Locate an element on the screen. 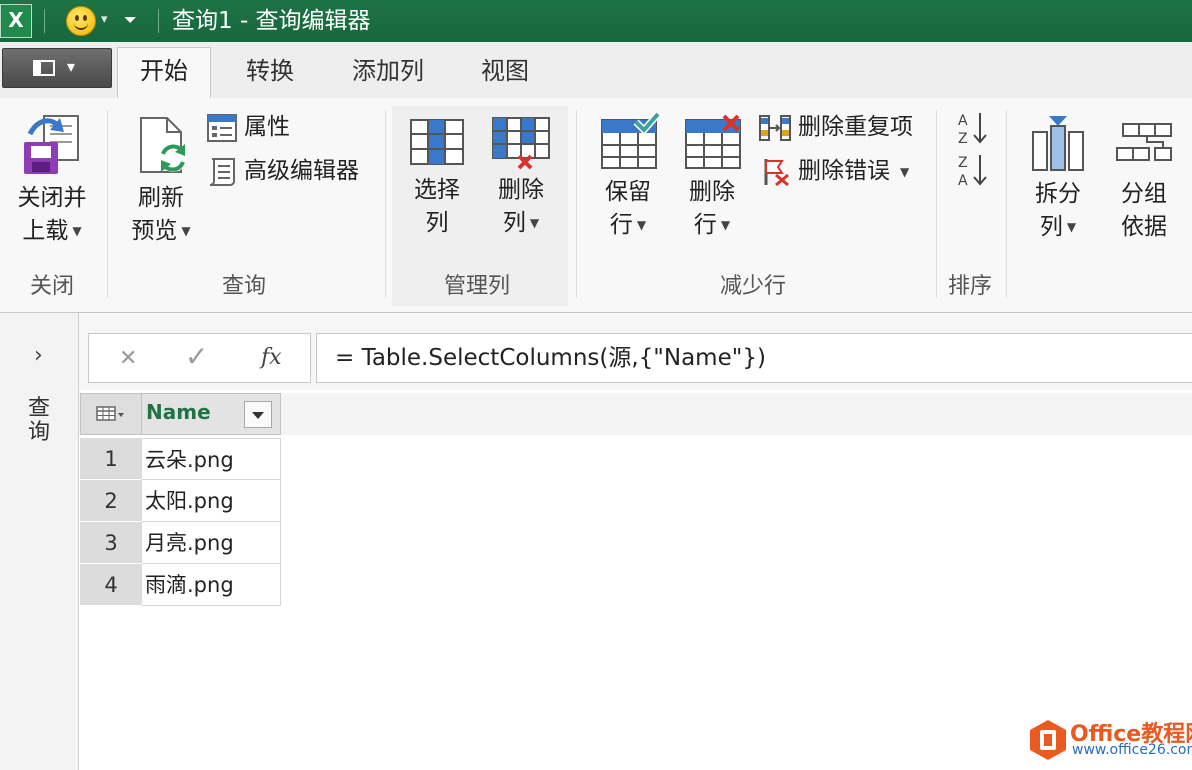  remove-errors-button: 删除错误 ▼ is located at coordinates (835, 171).